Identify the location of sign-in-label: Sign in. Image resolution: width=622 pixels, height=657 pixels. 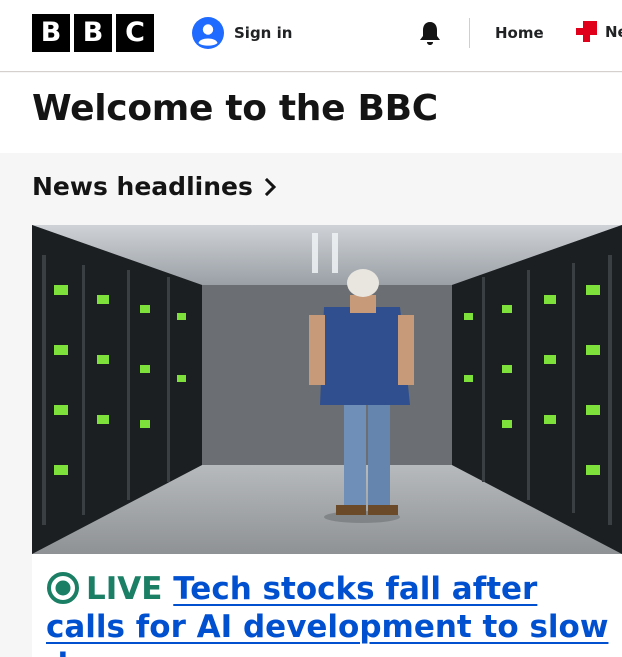
(263, 33).